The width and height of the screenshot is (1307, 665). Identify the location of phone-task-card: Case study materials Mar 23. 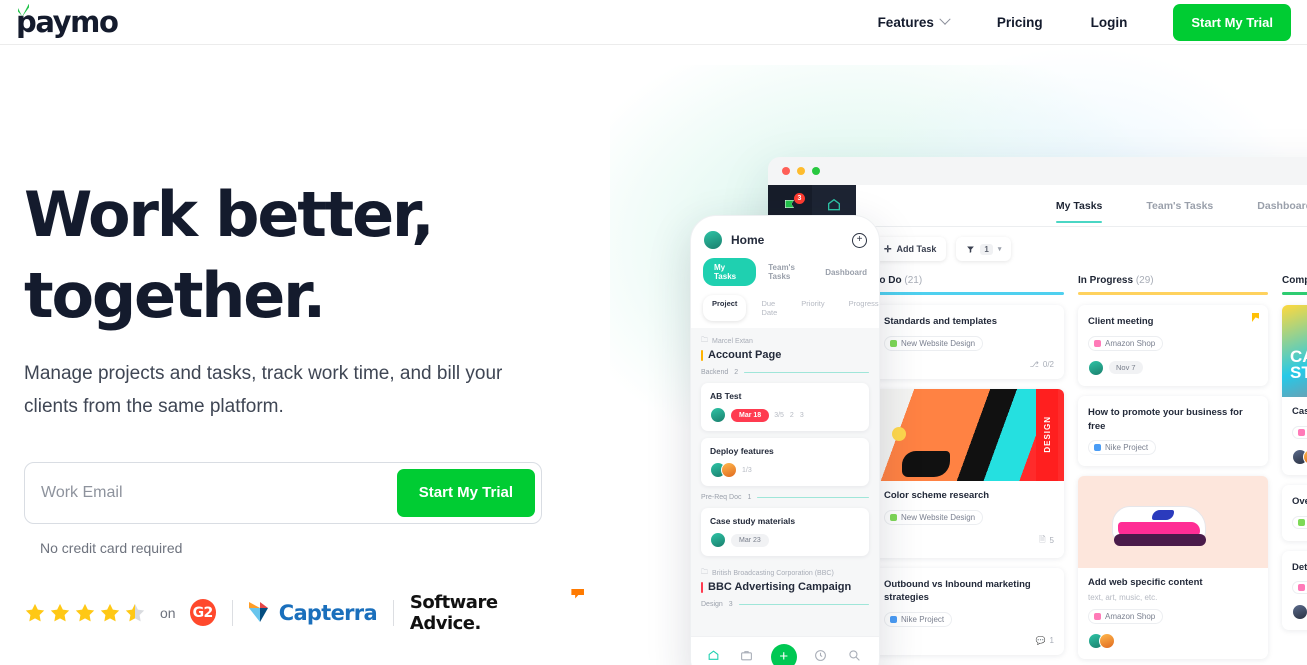
(785, 532).